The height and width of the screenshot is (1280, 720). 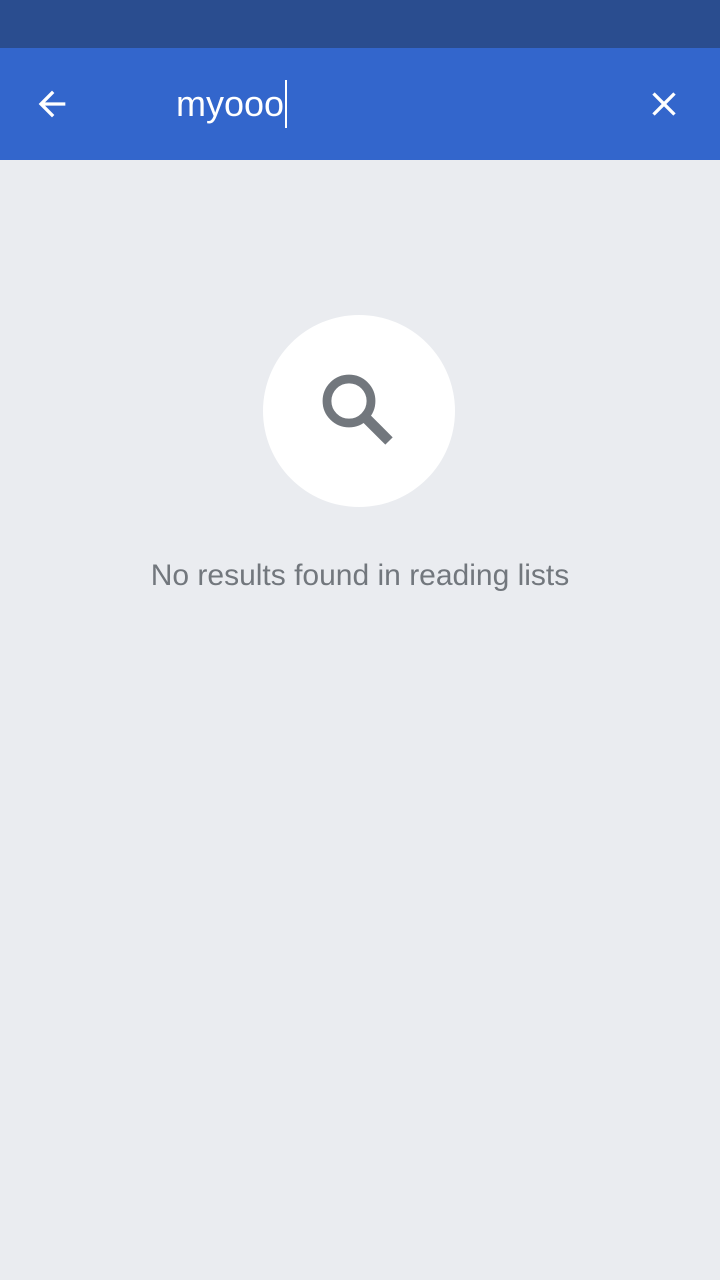 I want to click on close-icon, so click(x=664, y=104).